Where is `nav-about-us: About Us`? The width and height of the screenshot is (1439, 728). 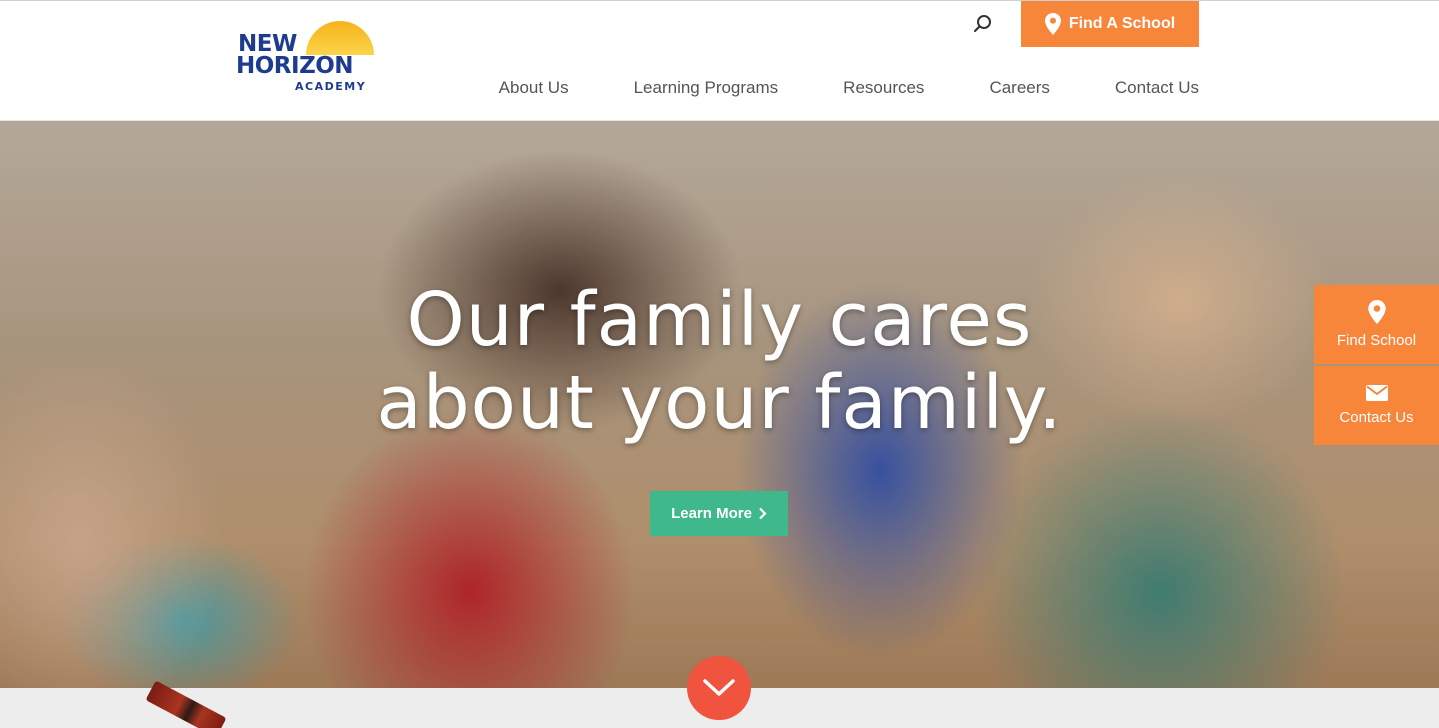
nav-about-us: About Us is located at coordinates (534, 88).